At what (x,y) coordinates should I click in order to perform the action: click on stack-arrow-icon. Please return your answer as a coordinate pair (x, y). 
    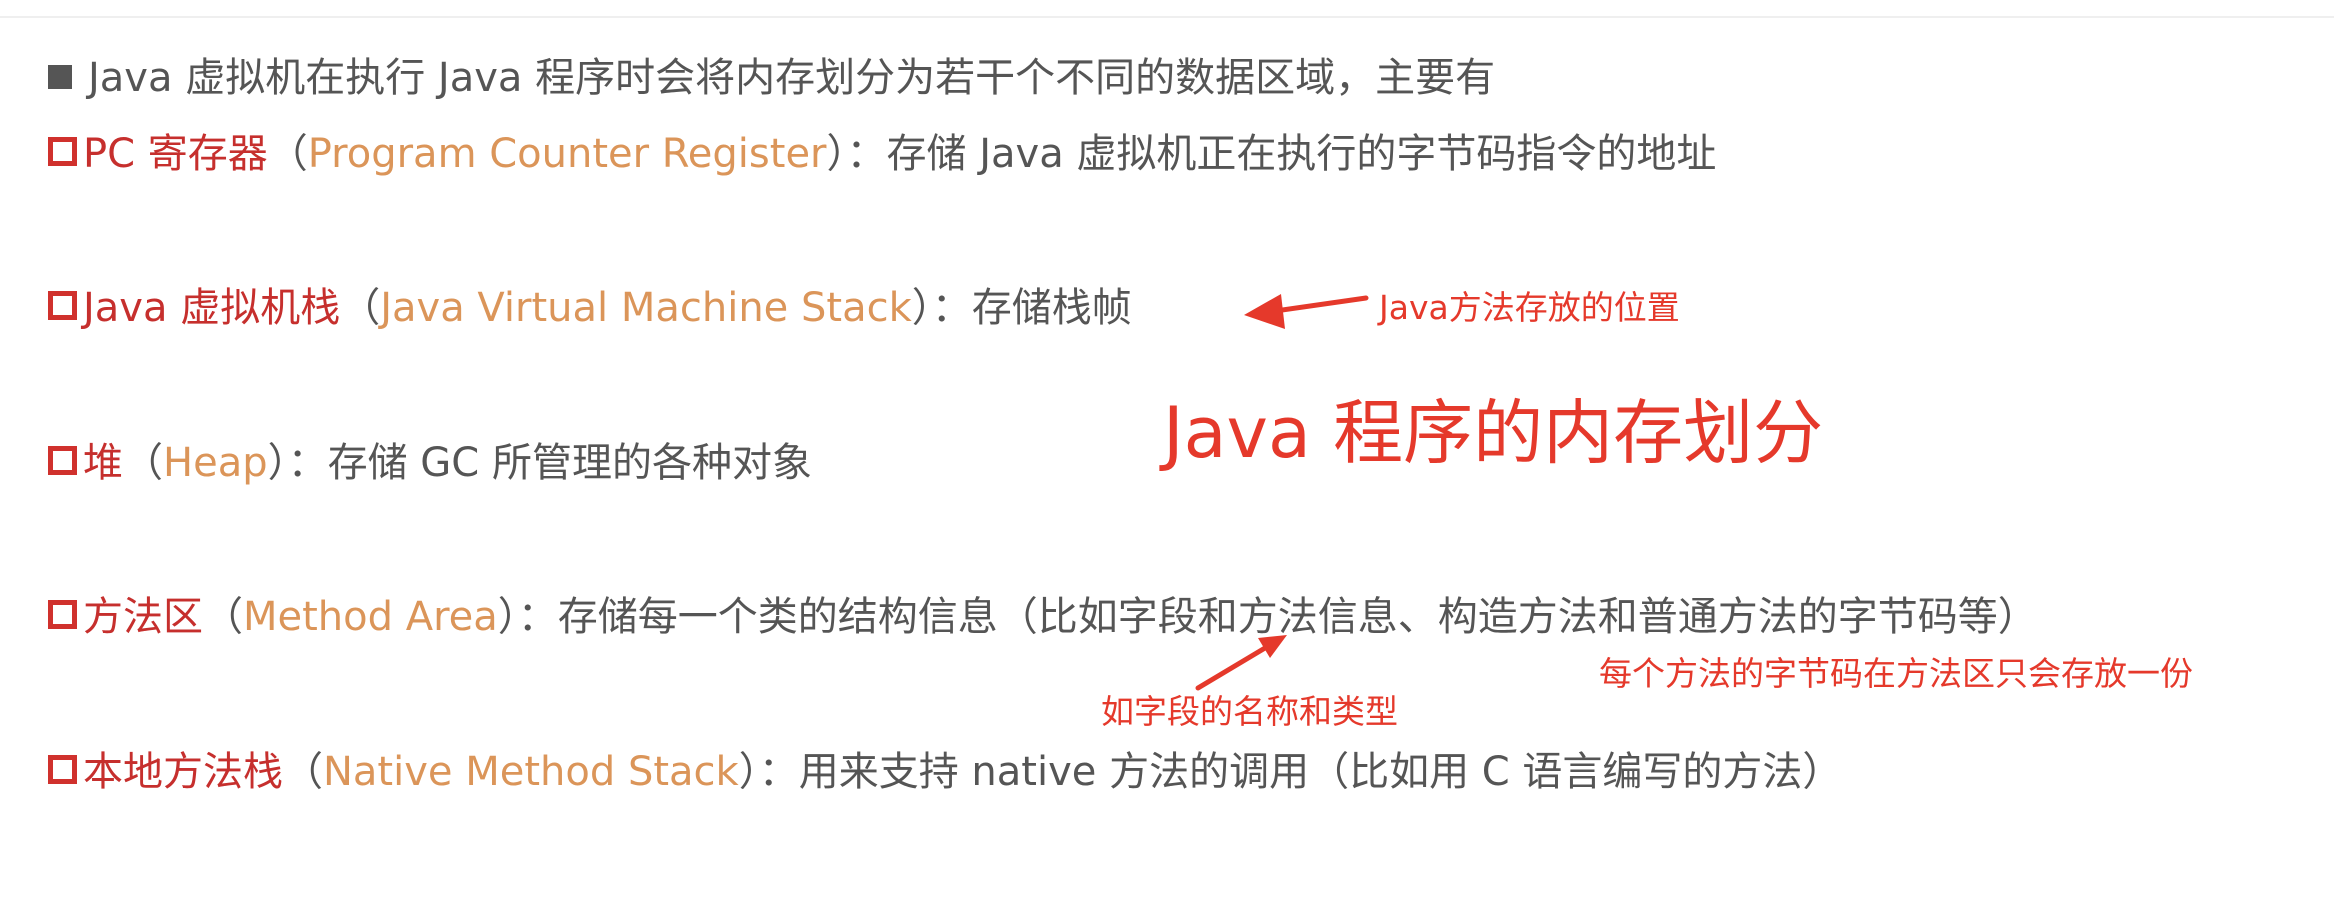
    Looking at the image, I should click on (1306, 311).